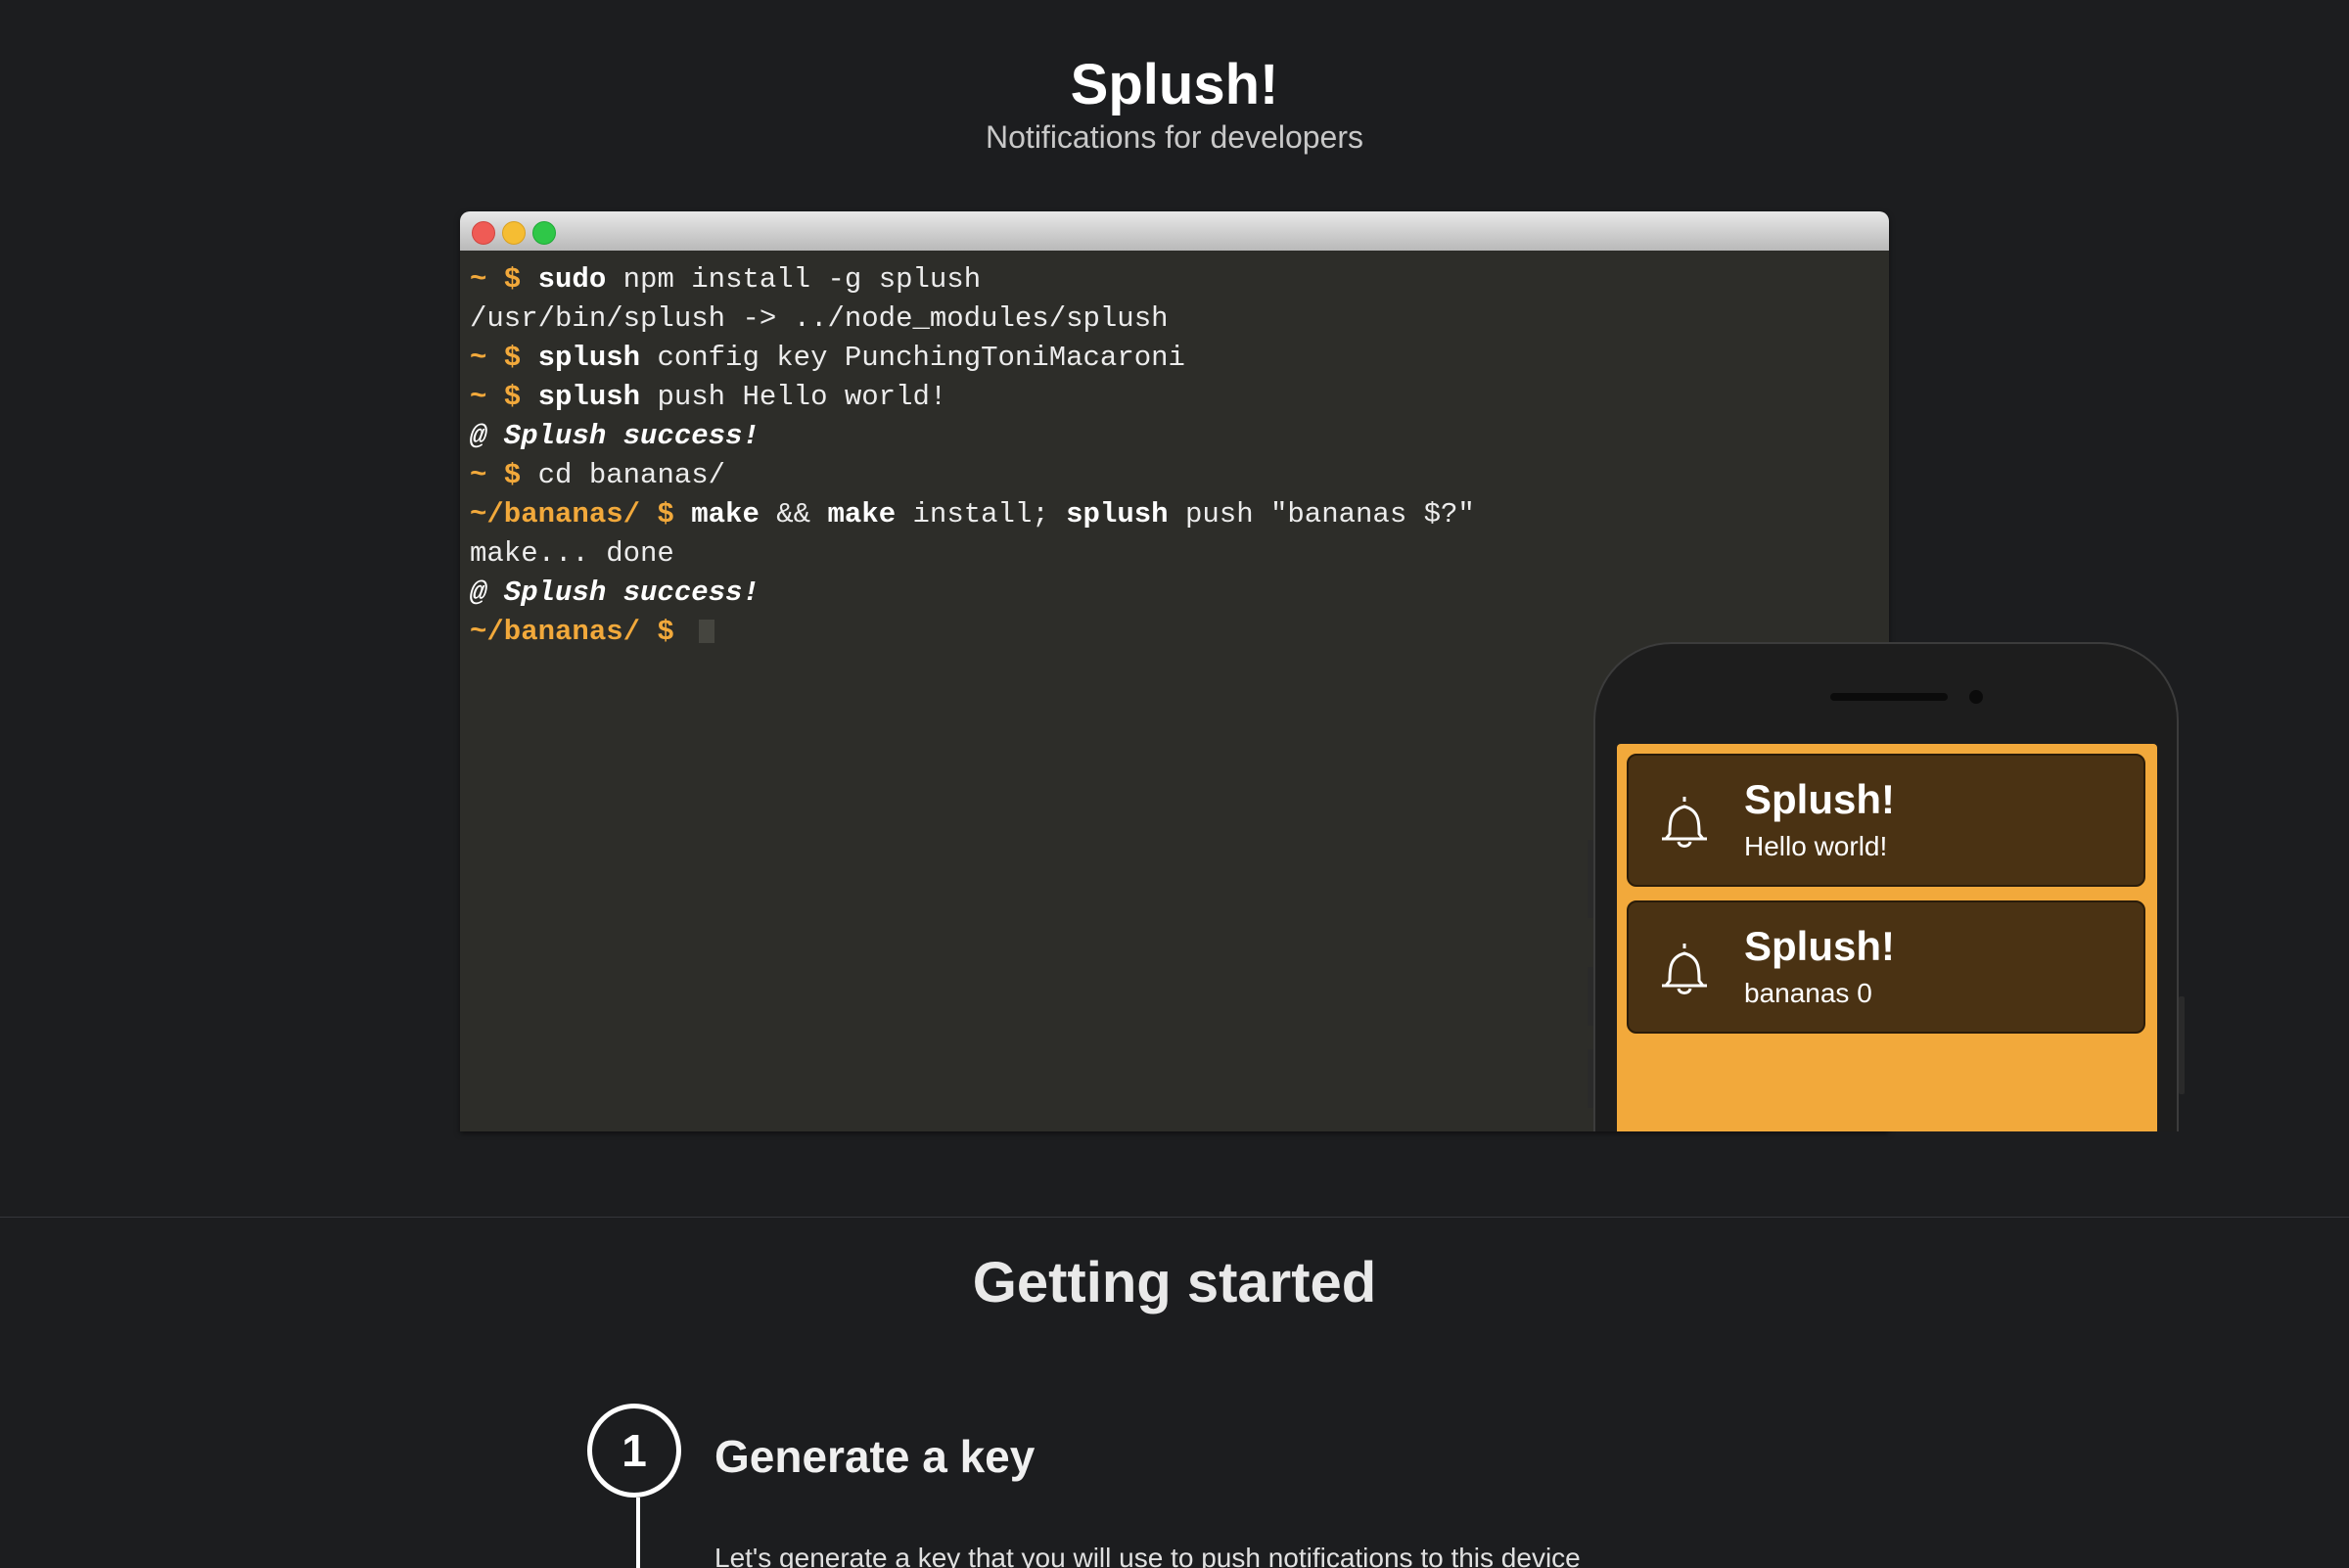 This screenshot has width=2349, height=1568. What do you see at coordinates (1889, 697) in the screenshot?
I see `phone-speaker` at bounding box center [1889, 697].